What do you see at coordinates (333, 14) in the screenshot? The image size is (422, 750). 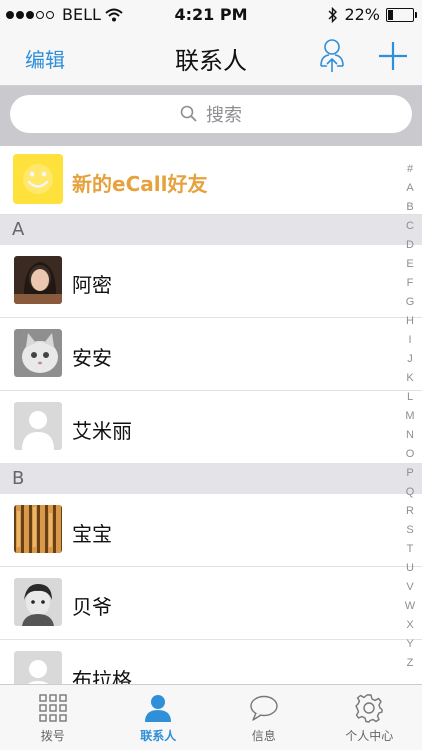 I see `bluetooth-icon` at bounding box center [333, 14].